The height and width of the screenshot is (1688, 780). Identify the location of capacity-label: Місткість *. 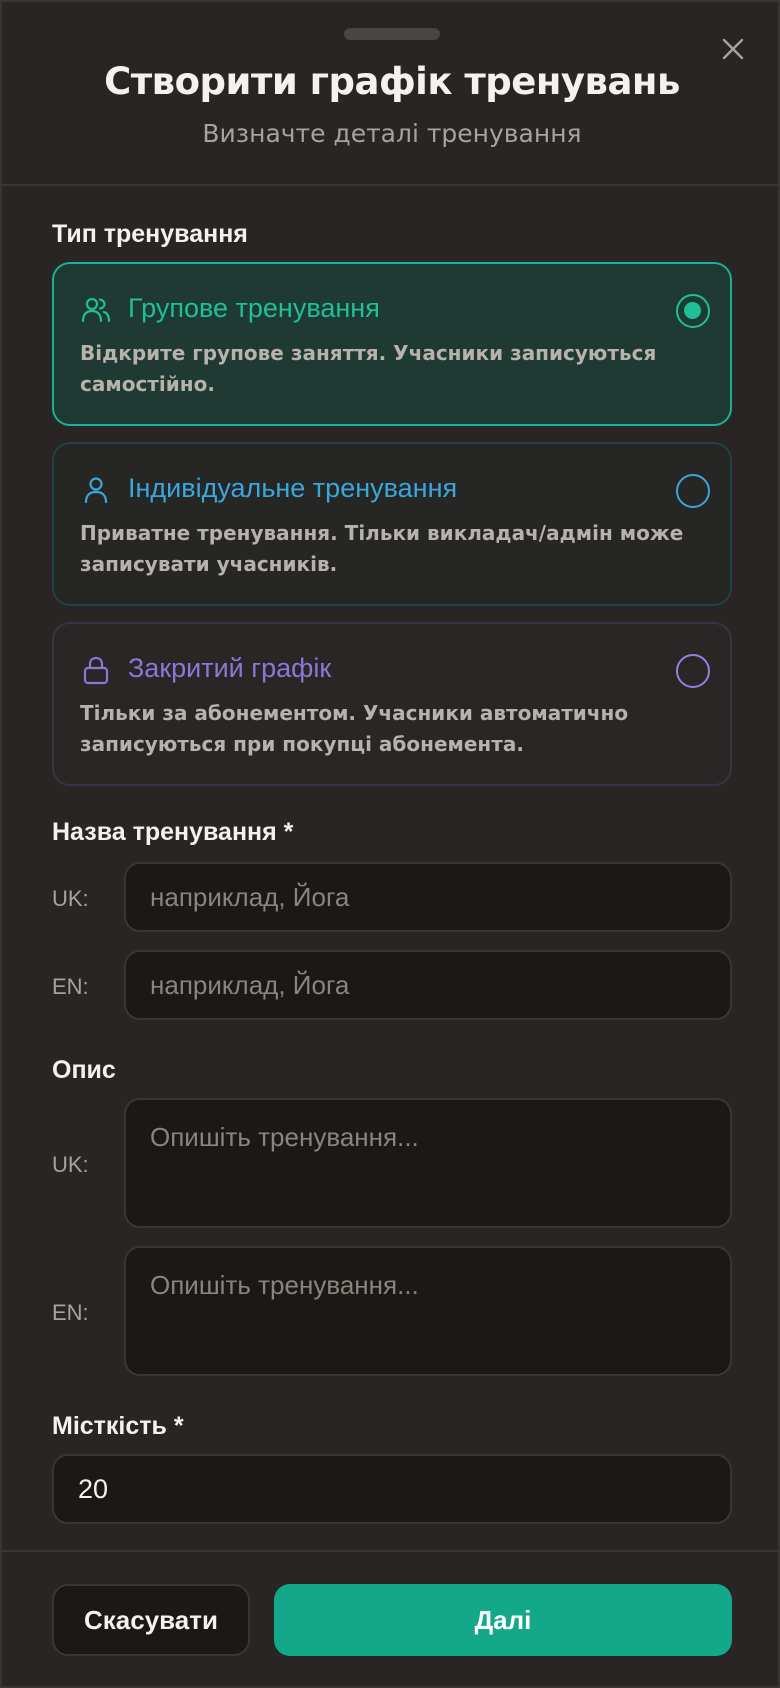
(118, 1426).